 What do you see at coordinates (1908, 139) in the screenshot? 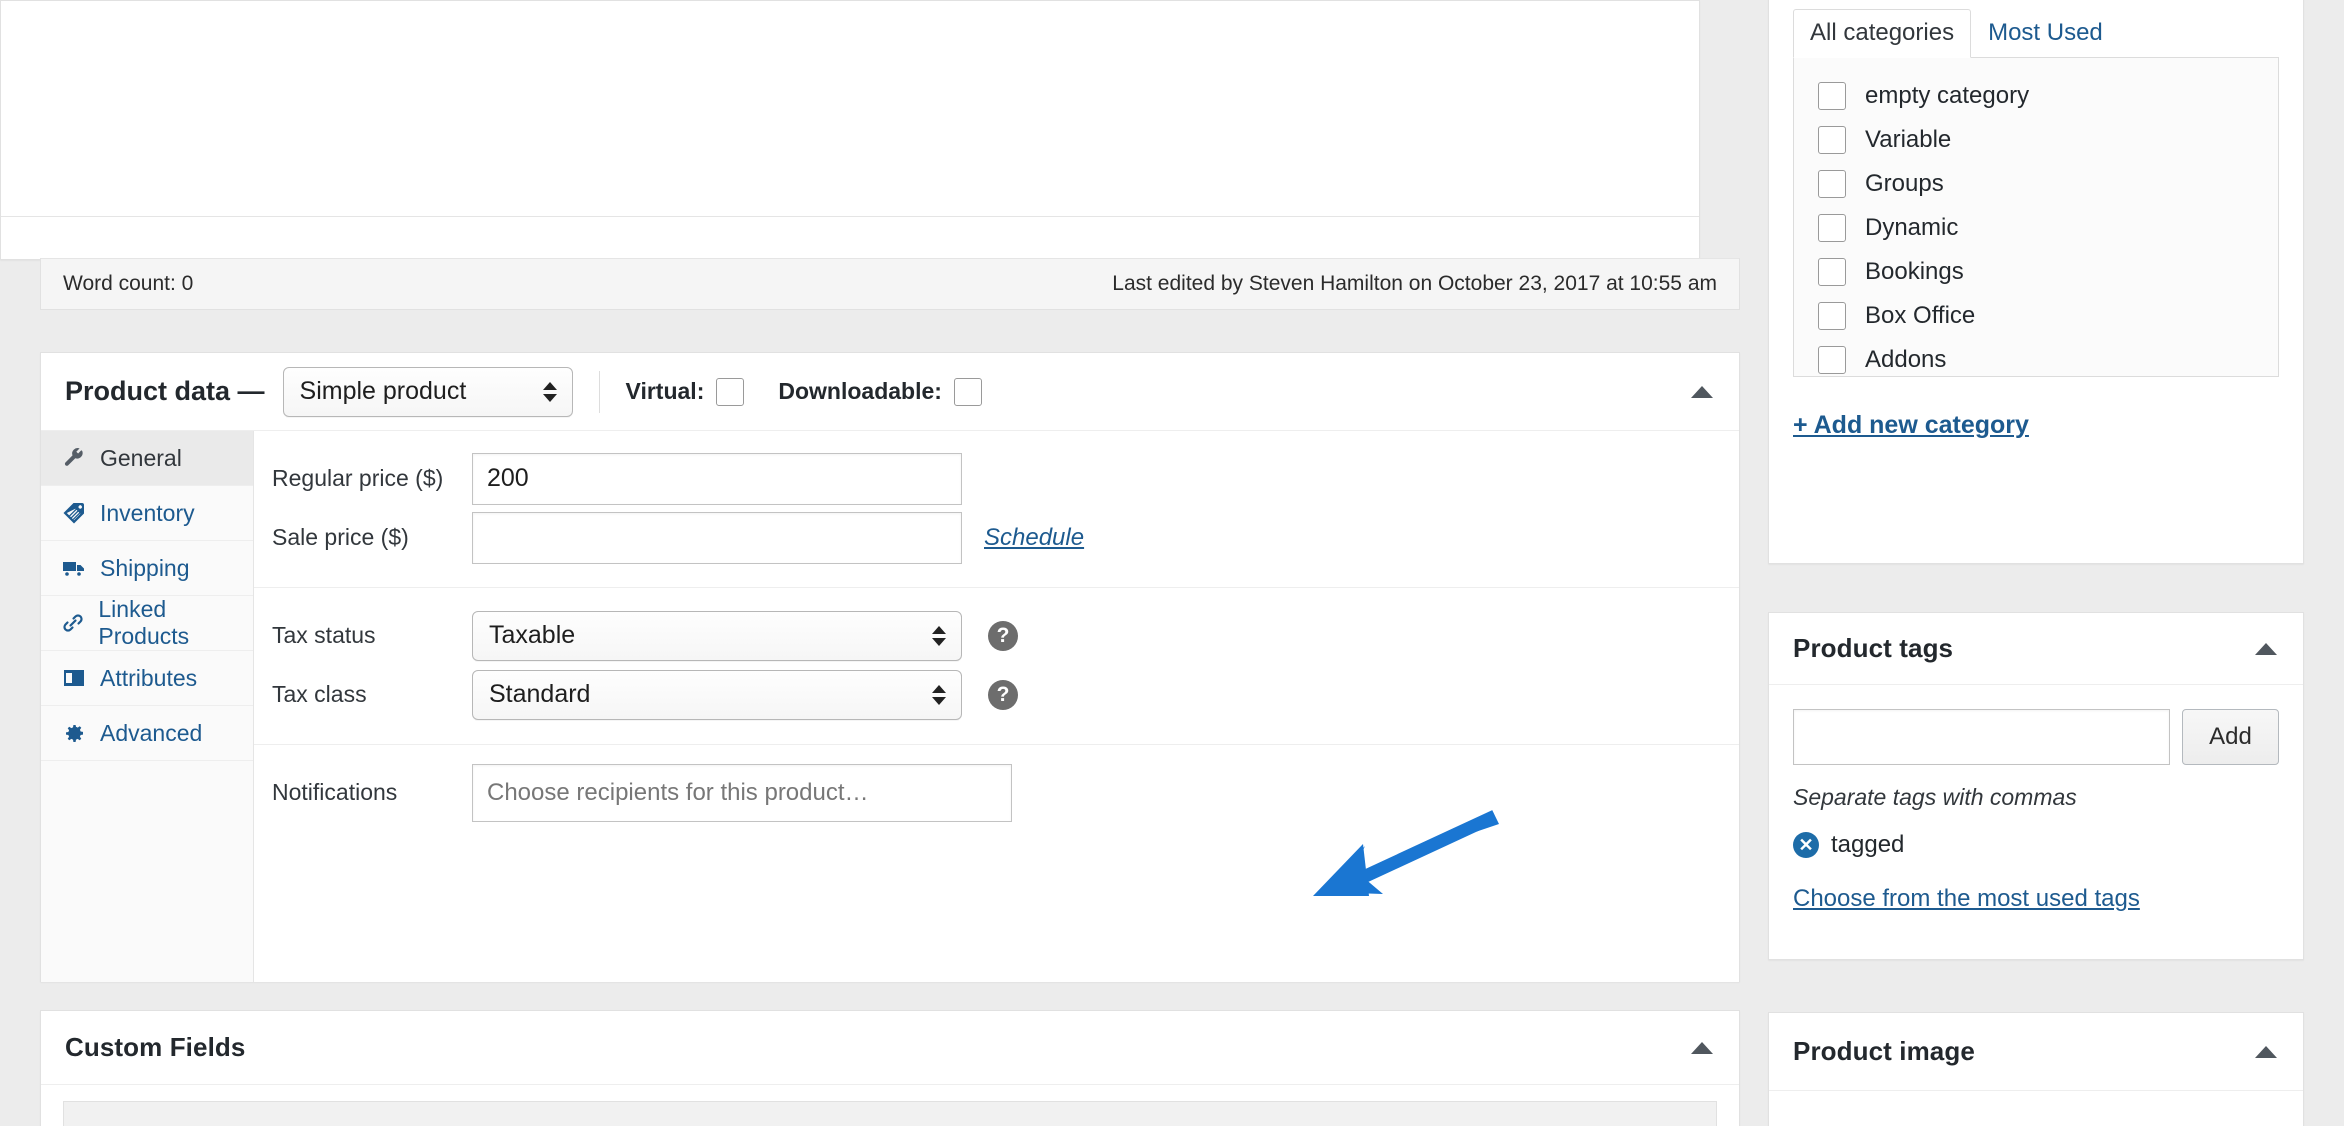
I see `category-label: Variable` at bounding box center [1908, 139].